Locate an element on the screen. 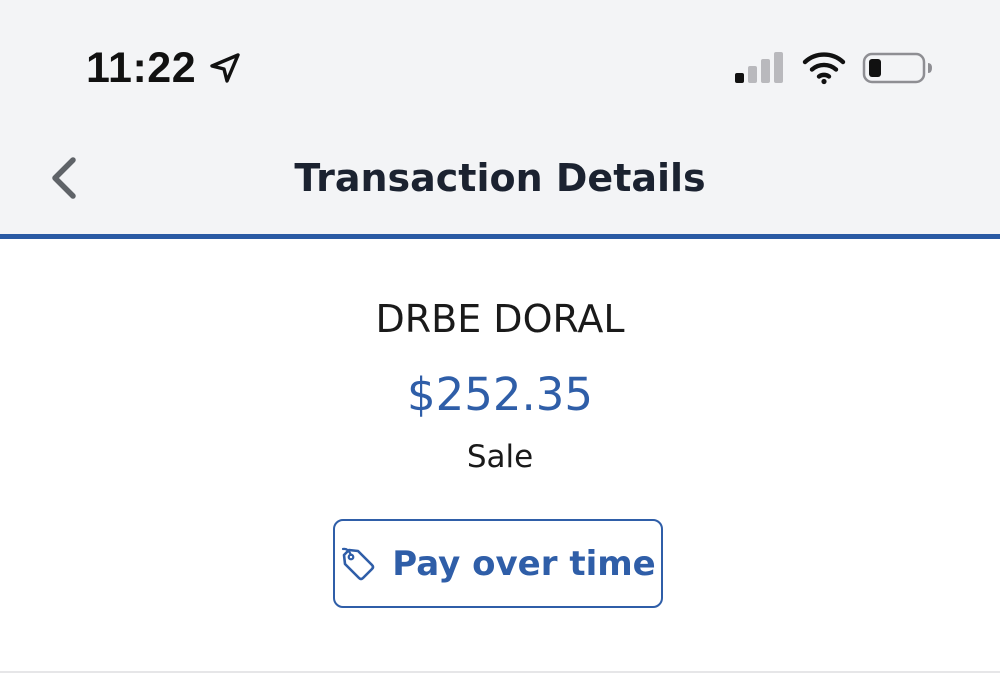  section-divider is located at coordinates (500, 672).